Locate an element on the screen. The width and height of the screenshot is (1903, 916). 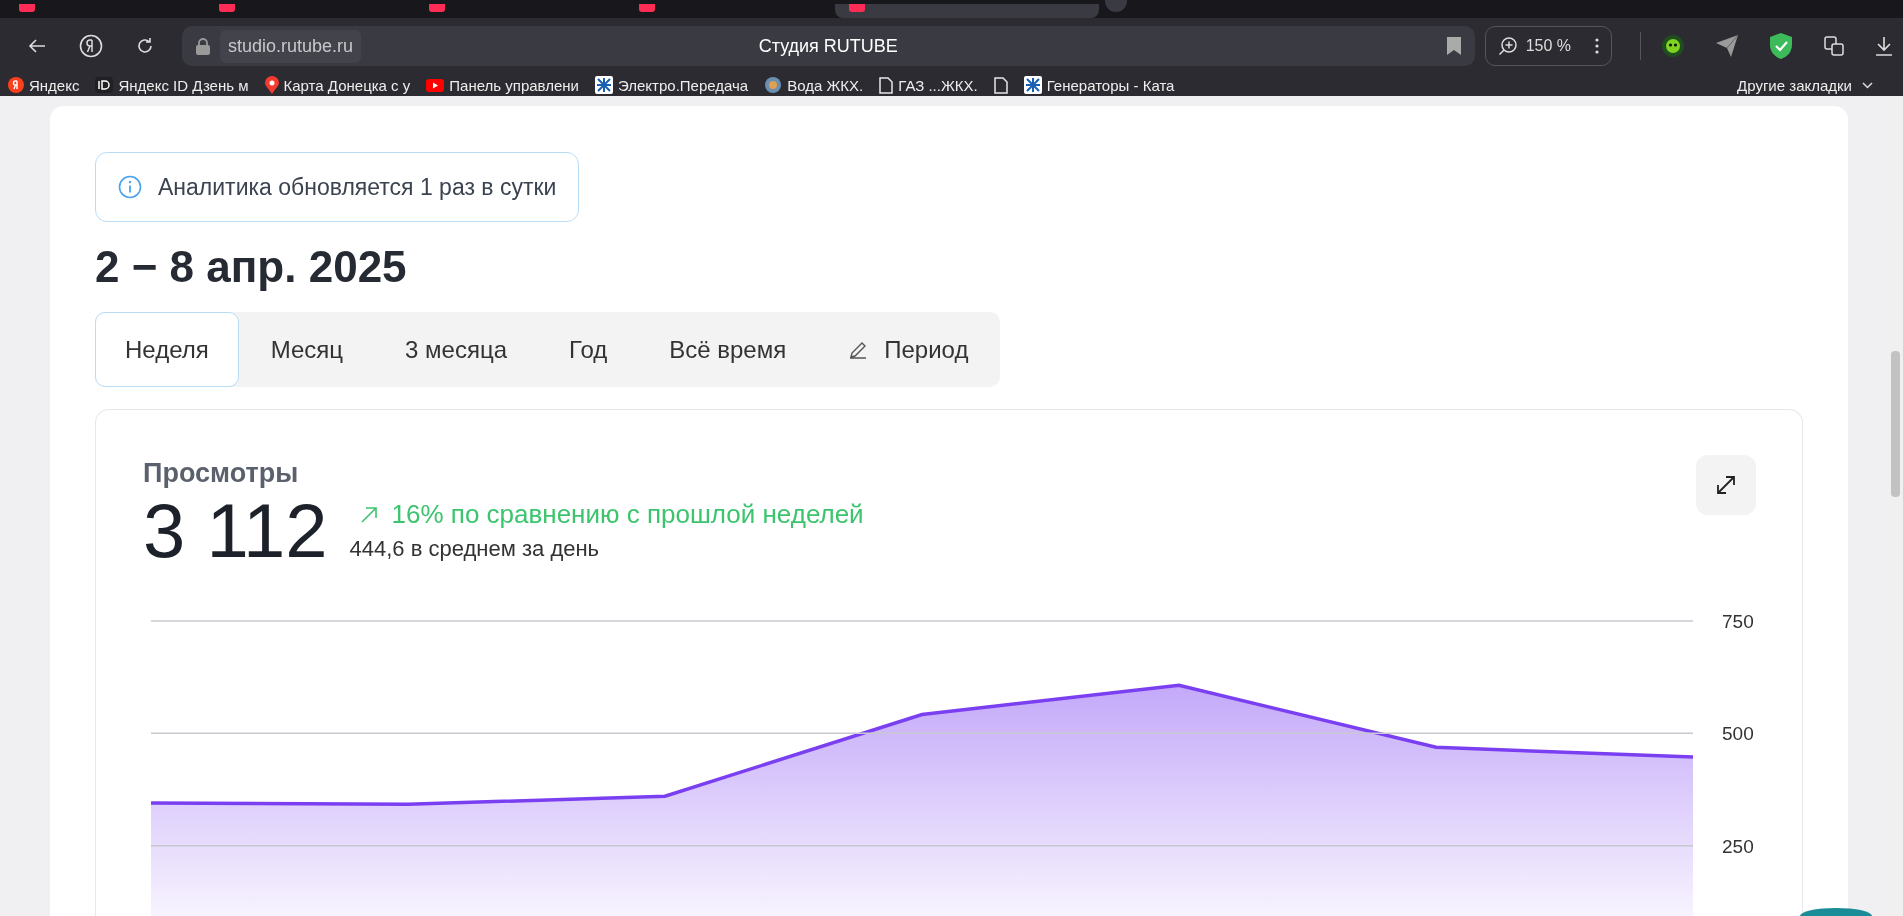
globe-icon is located at coordinates (773, 85).